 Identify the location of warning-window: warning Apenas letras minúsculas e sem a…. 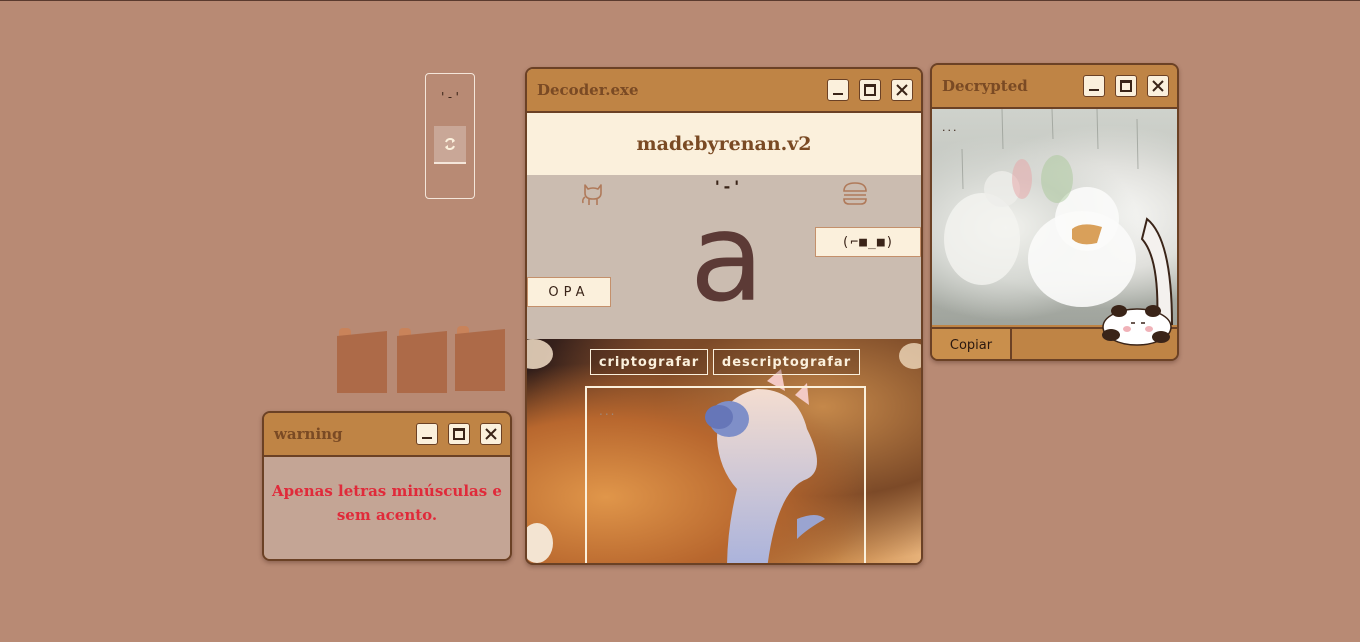
(387, 486).